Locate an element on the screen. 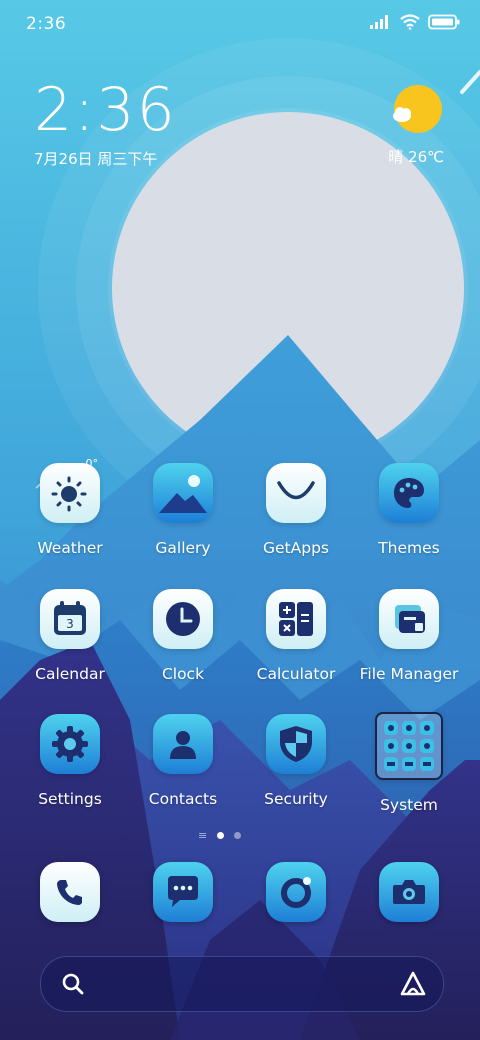  app-security: Security is located at coordinates (296, 761).